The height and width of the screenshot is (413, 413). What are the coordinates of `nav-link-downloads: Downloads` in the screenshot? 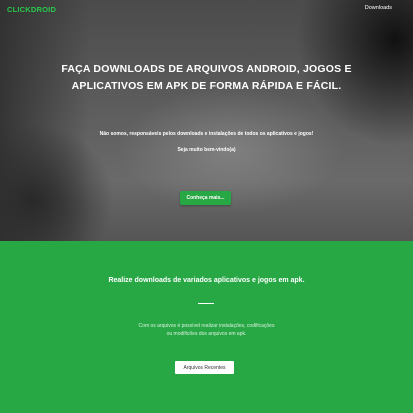 It's located at (378, 8).